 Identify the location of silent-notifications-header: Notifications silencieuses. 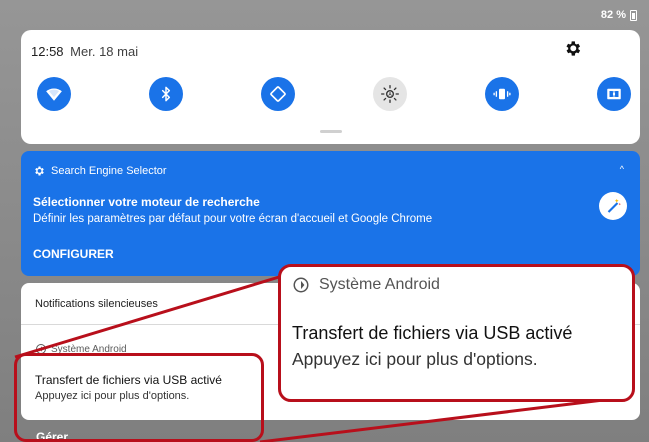
(96, 304).